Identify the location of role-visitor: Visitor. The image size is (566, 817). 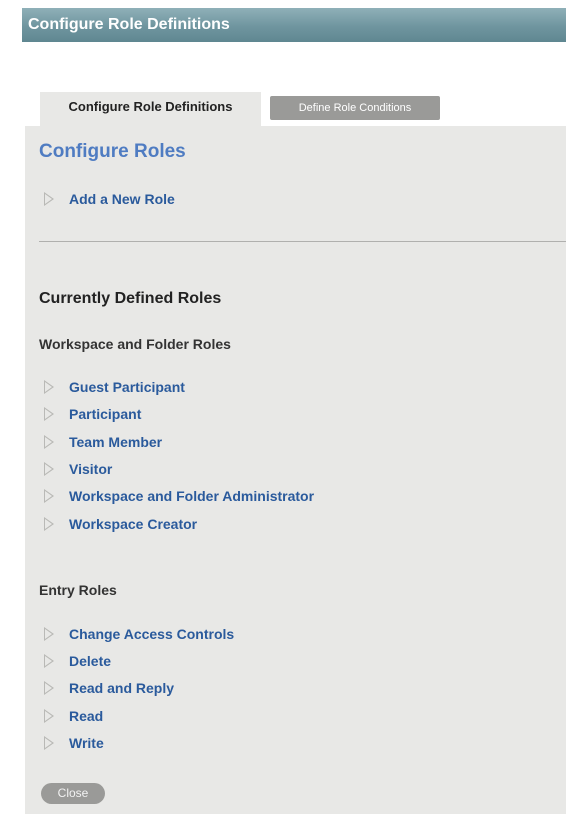
(78, 469).